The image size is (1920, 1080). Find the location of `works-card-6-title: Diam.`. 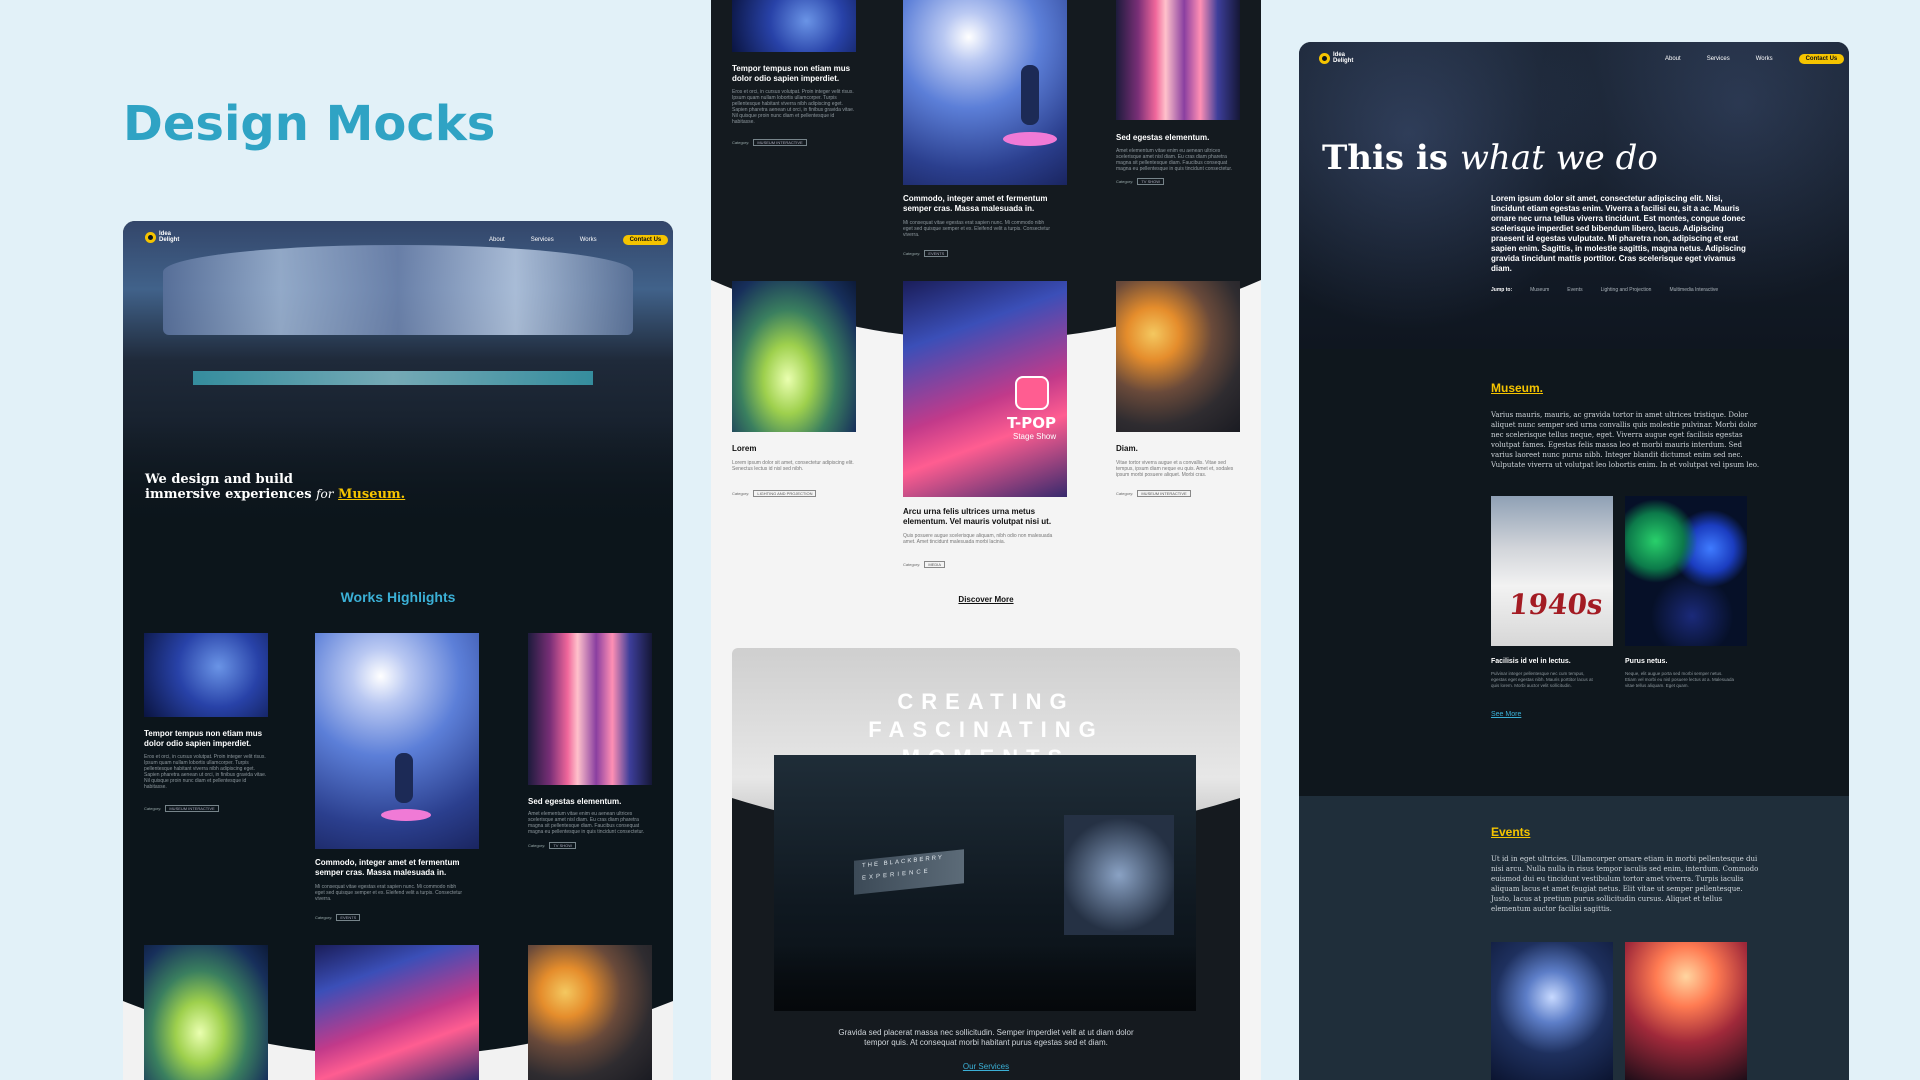

works-card-6-title: Diam. is located at coordinates (1178, 449).